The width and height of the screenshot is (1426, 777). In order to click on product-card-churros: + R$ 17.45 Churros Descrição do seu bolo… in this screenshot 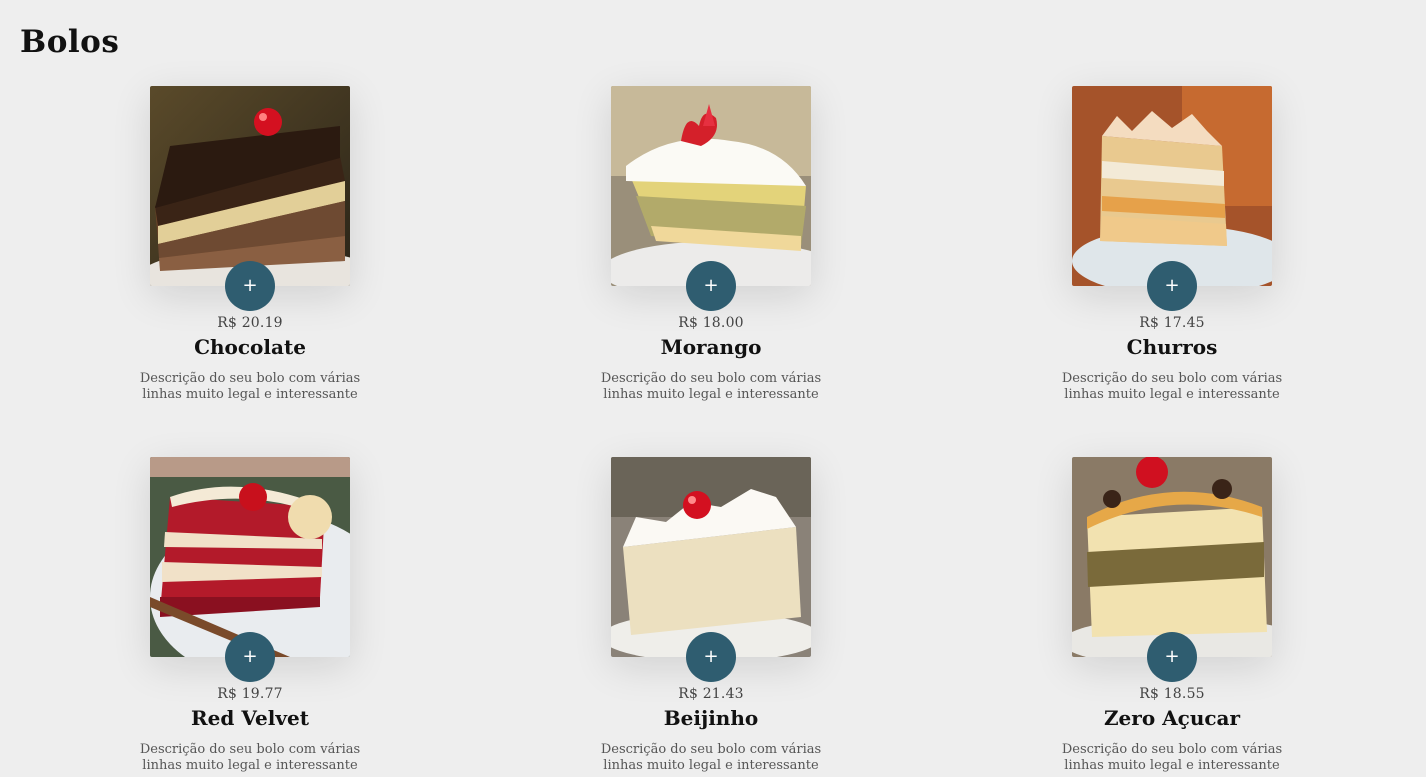, I will do `click(1172, 251)`.